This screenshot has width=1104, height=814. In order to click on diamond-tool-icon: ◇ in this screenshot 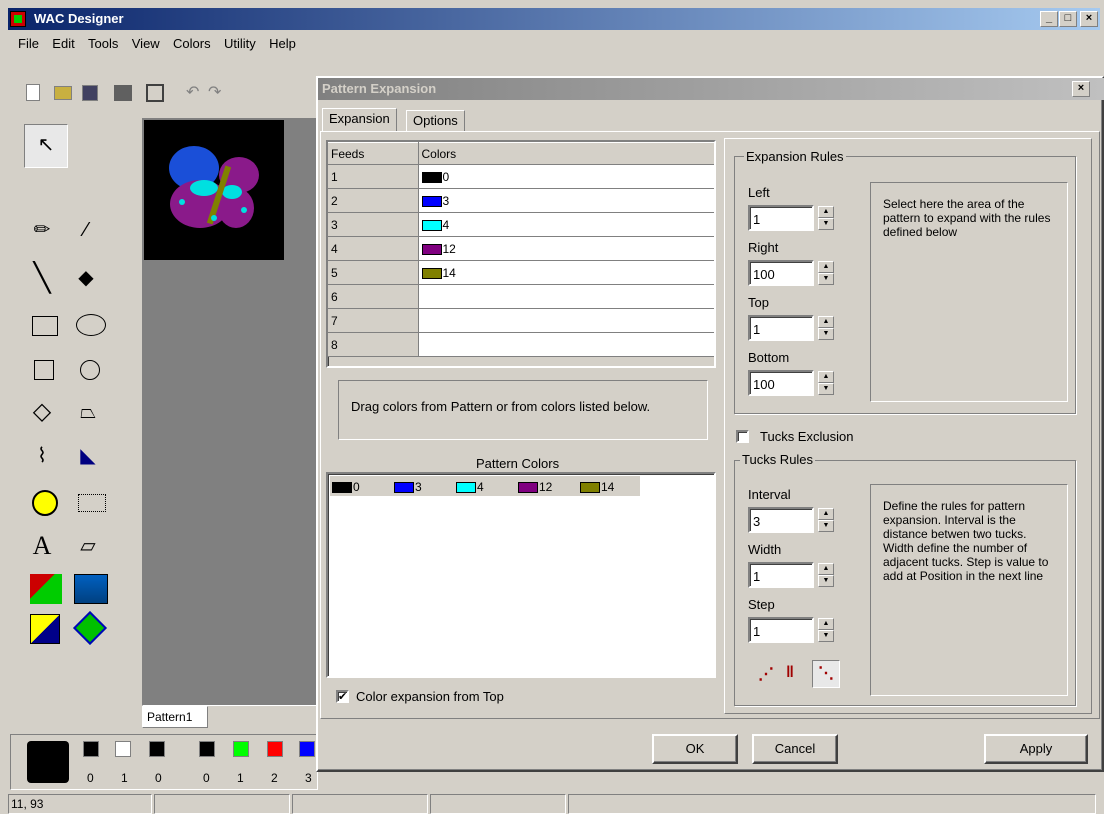, I will do `click(42, 412)`.